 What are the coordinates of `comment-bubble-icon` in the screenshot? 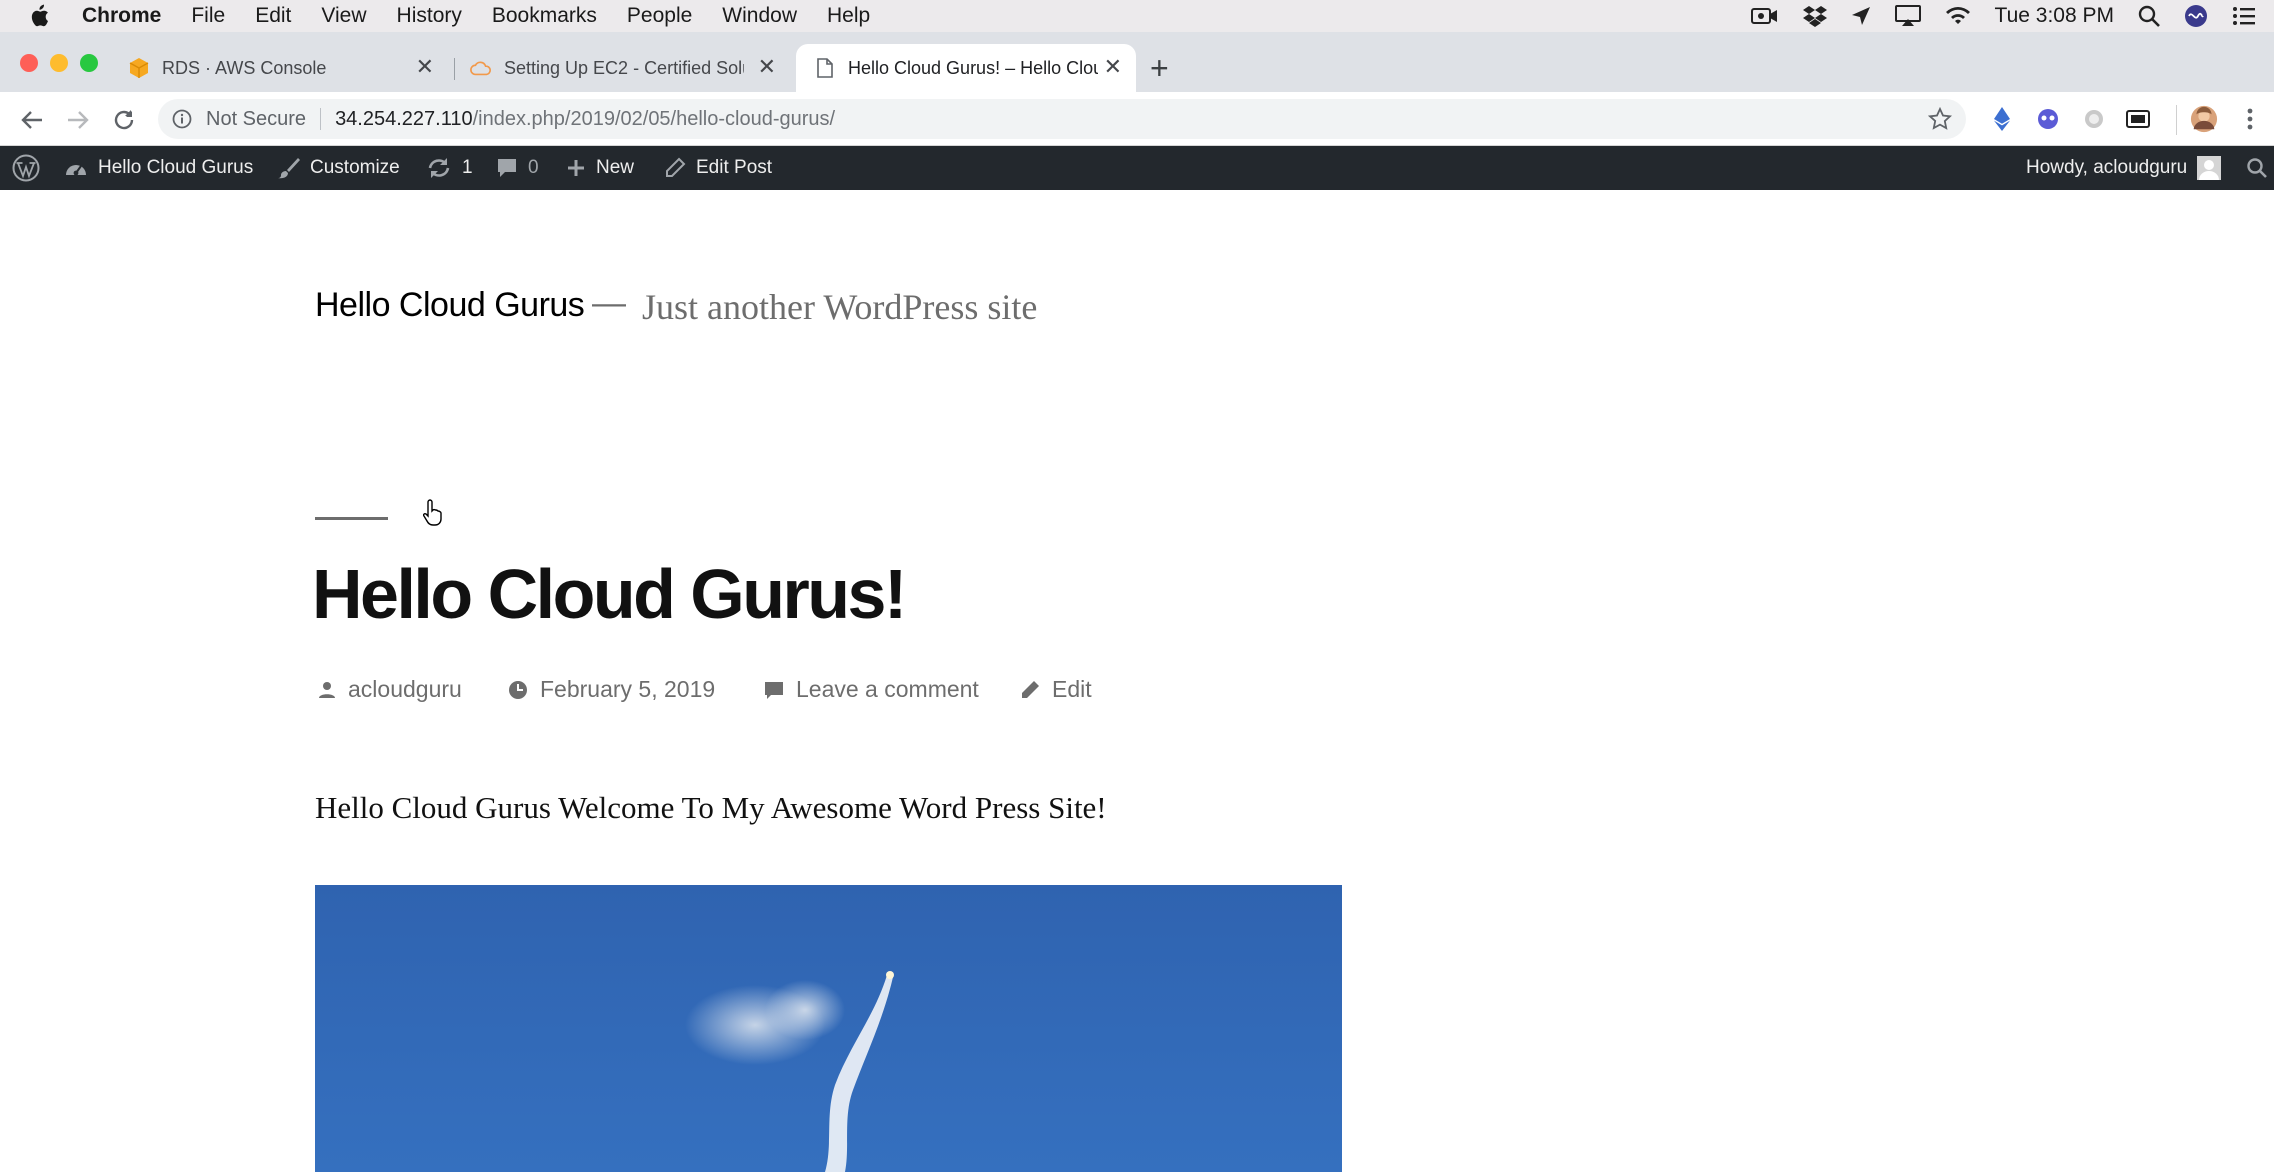 It's located at (507, 168).